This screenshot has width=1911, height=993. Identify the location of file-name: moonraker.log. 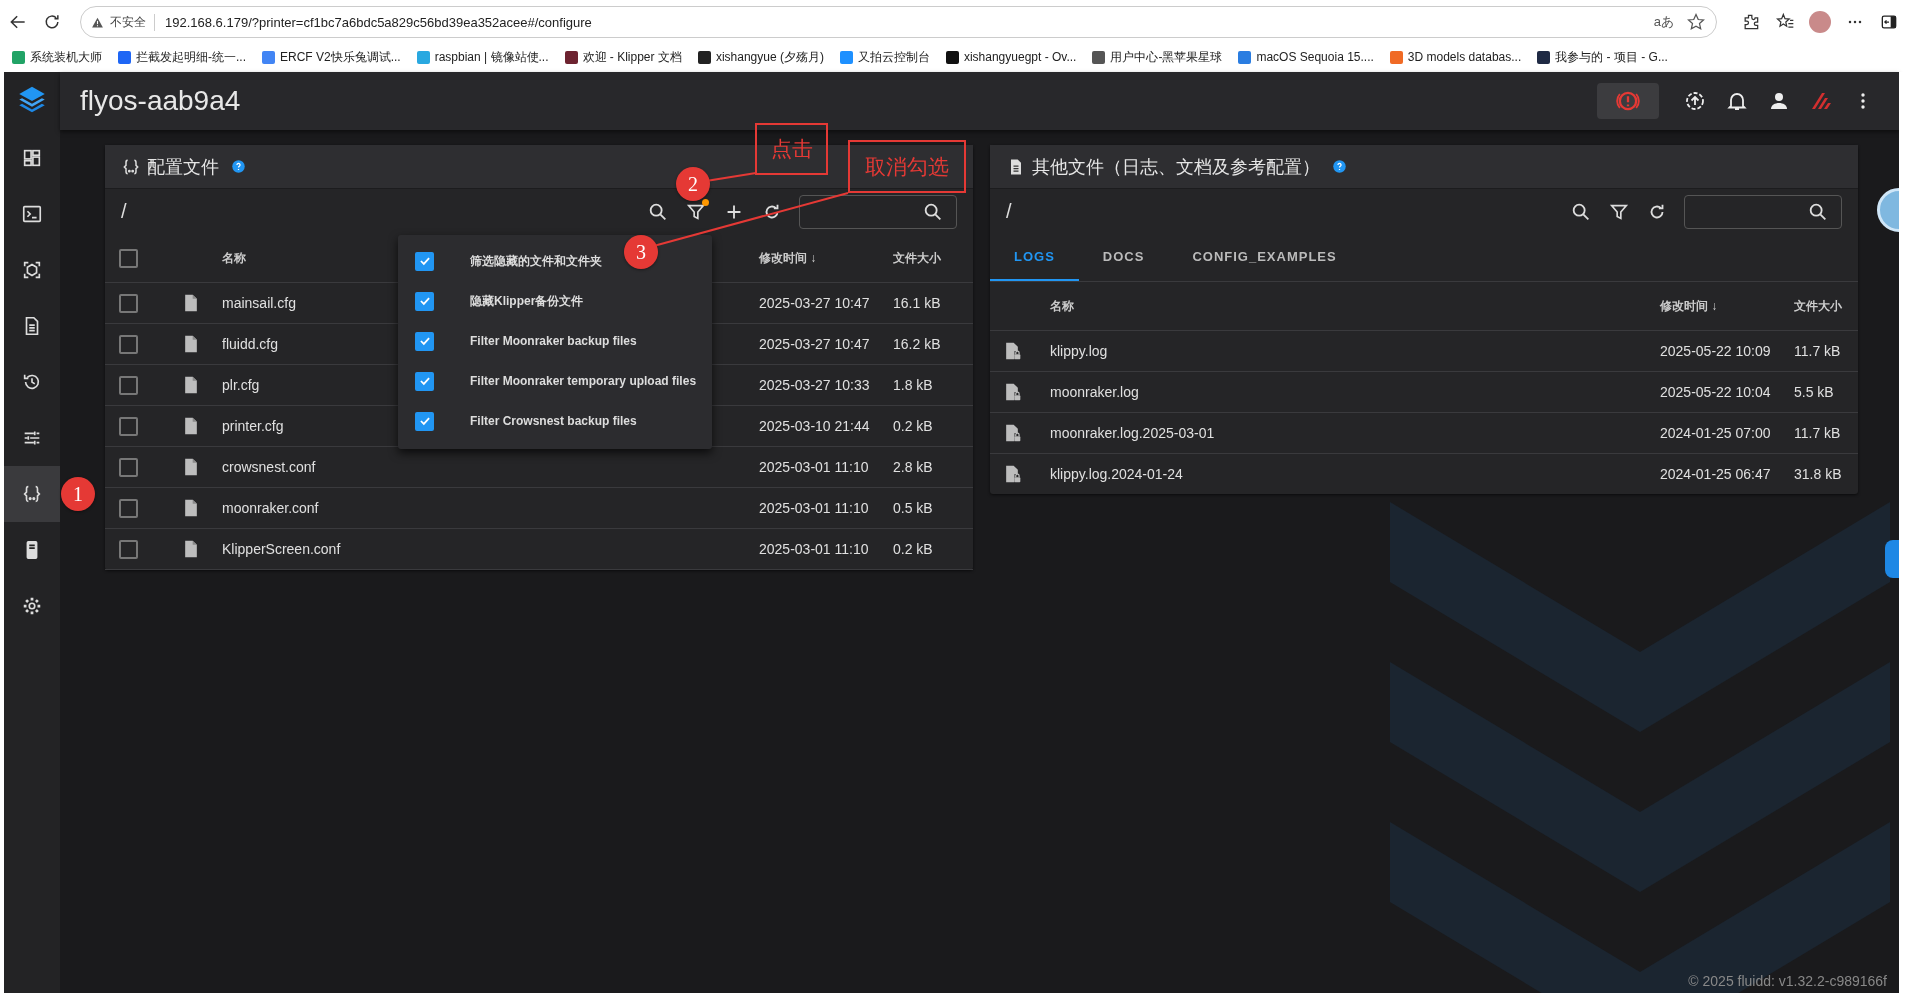
(1094, 392).